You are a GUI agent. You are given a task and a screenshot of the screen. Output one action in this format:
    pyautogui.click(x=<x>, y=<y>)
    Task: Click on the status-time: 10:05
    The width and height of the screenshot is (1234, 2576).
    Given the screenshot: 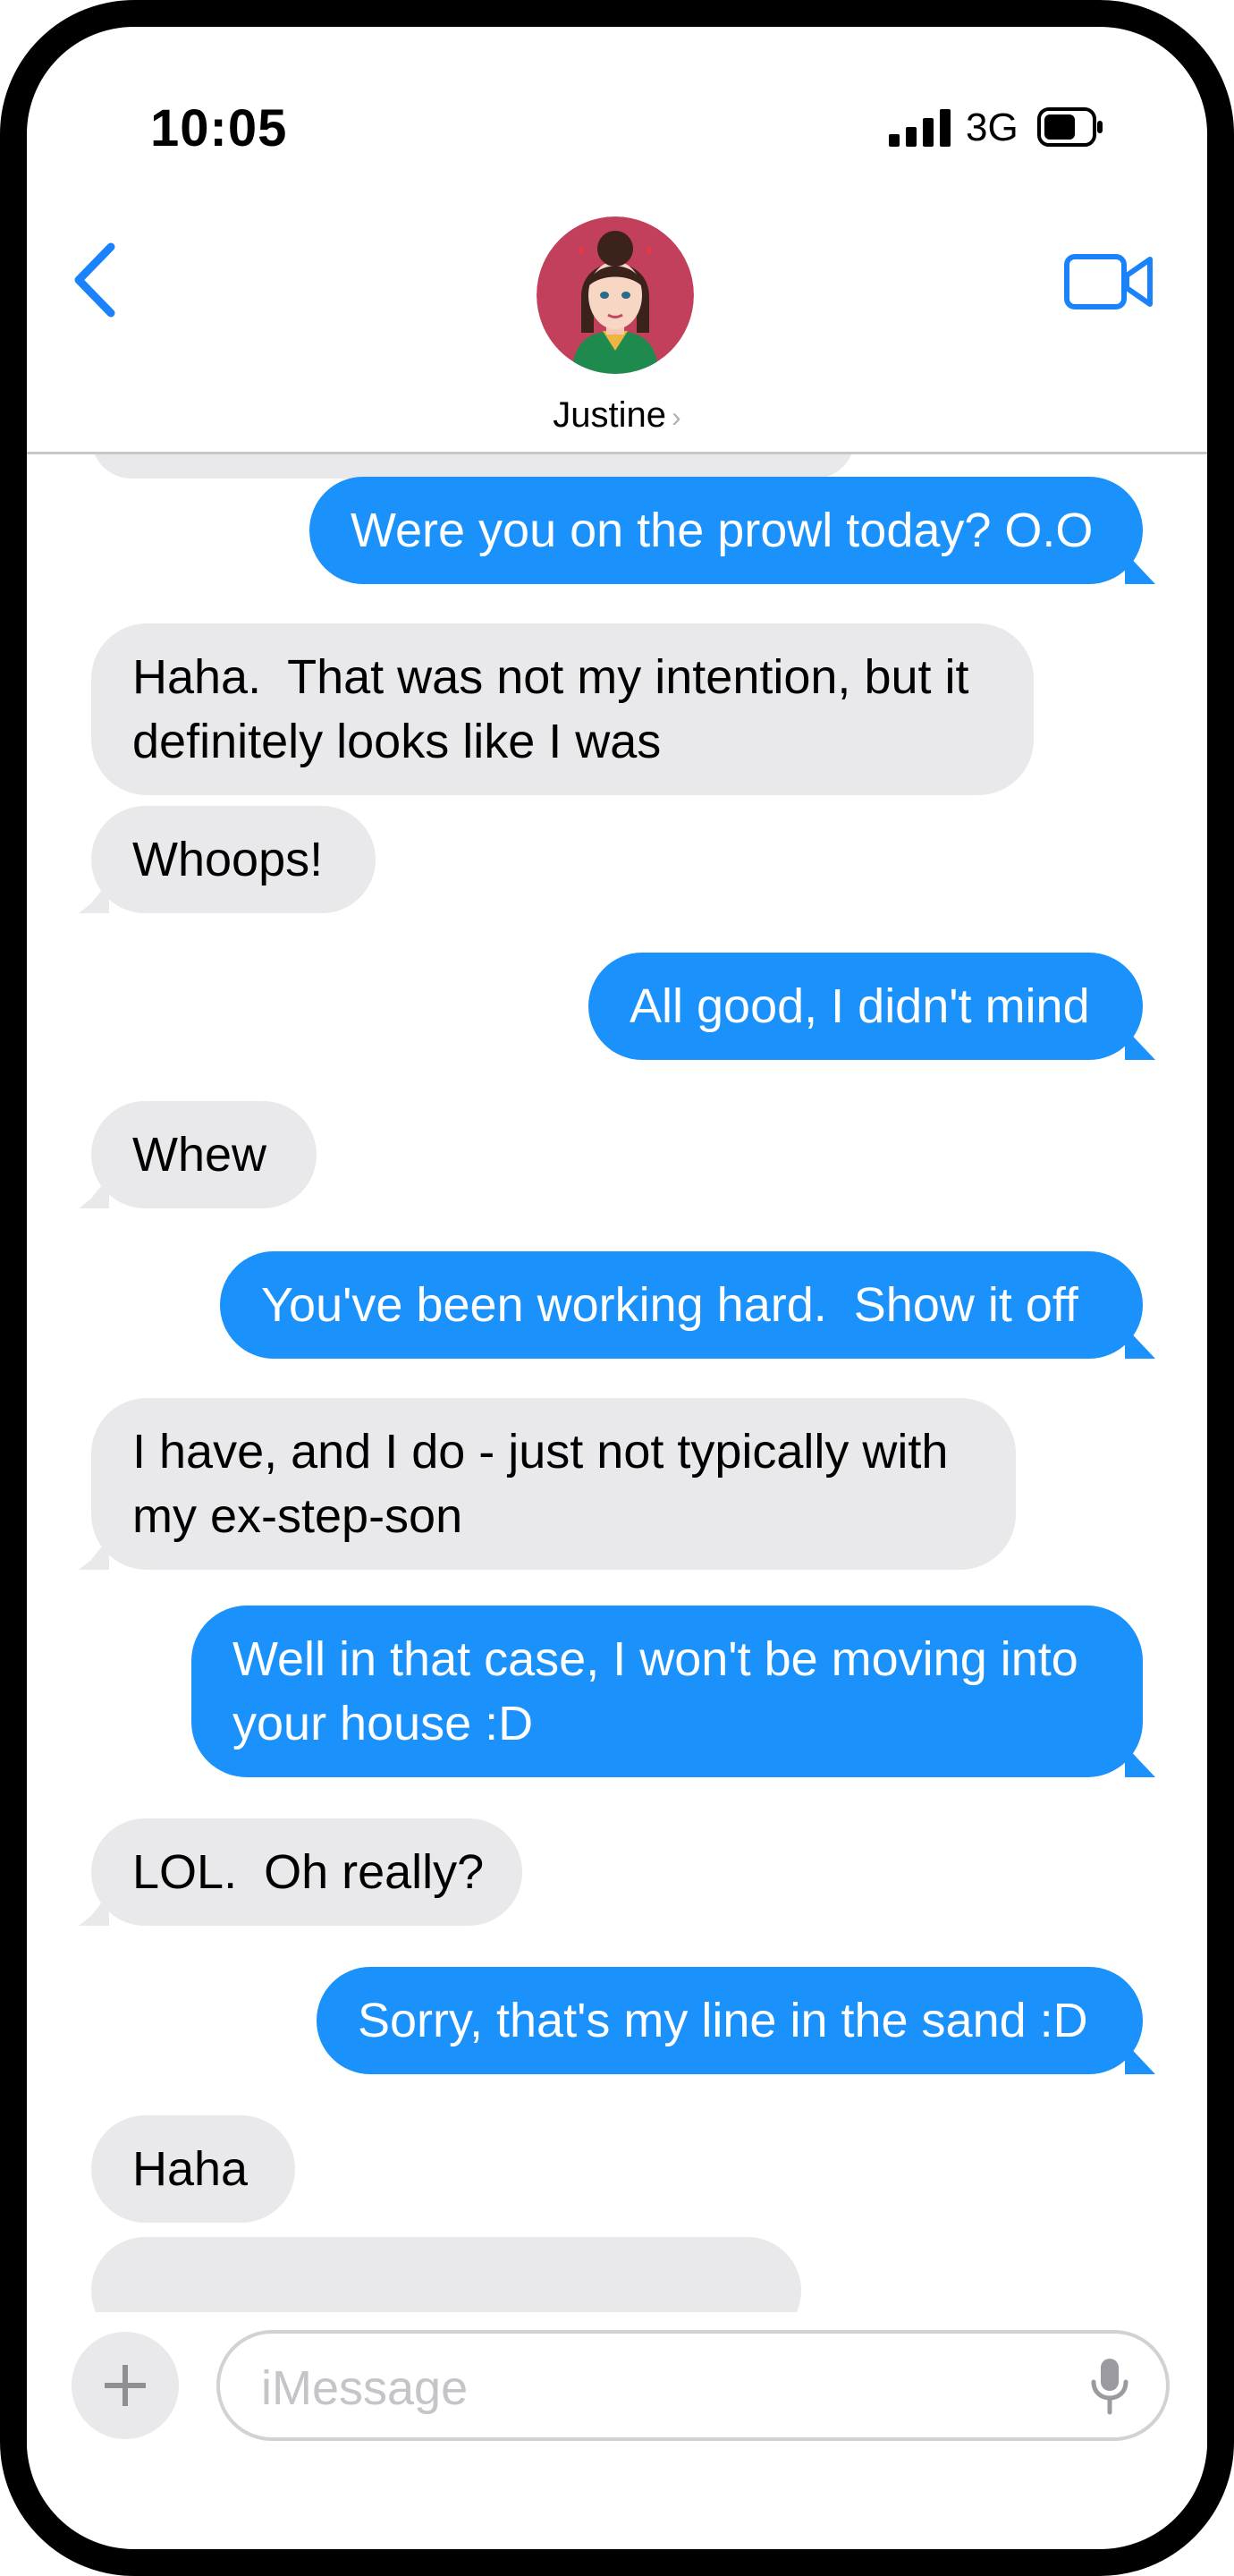 What is the action you would take?
    pyautogui.click(x=219, y=128)
    